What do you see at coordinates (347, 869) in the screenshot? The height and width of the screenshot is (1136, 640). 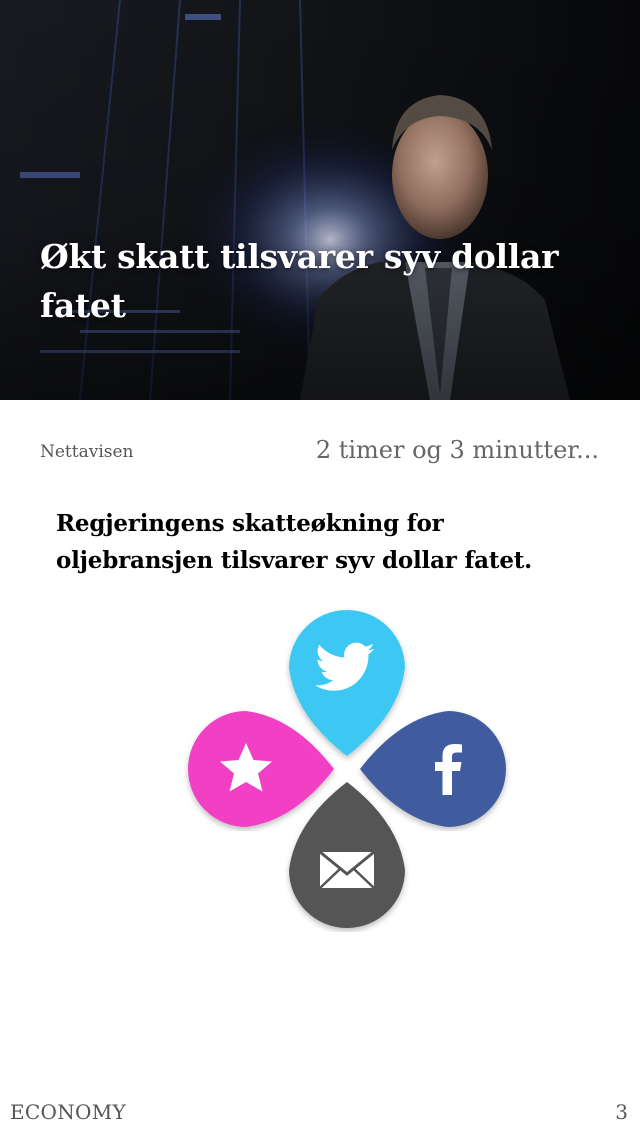 I see `envelope-icon` at bounding box center [347, 869].